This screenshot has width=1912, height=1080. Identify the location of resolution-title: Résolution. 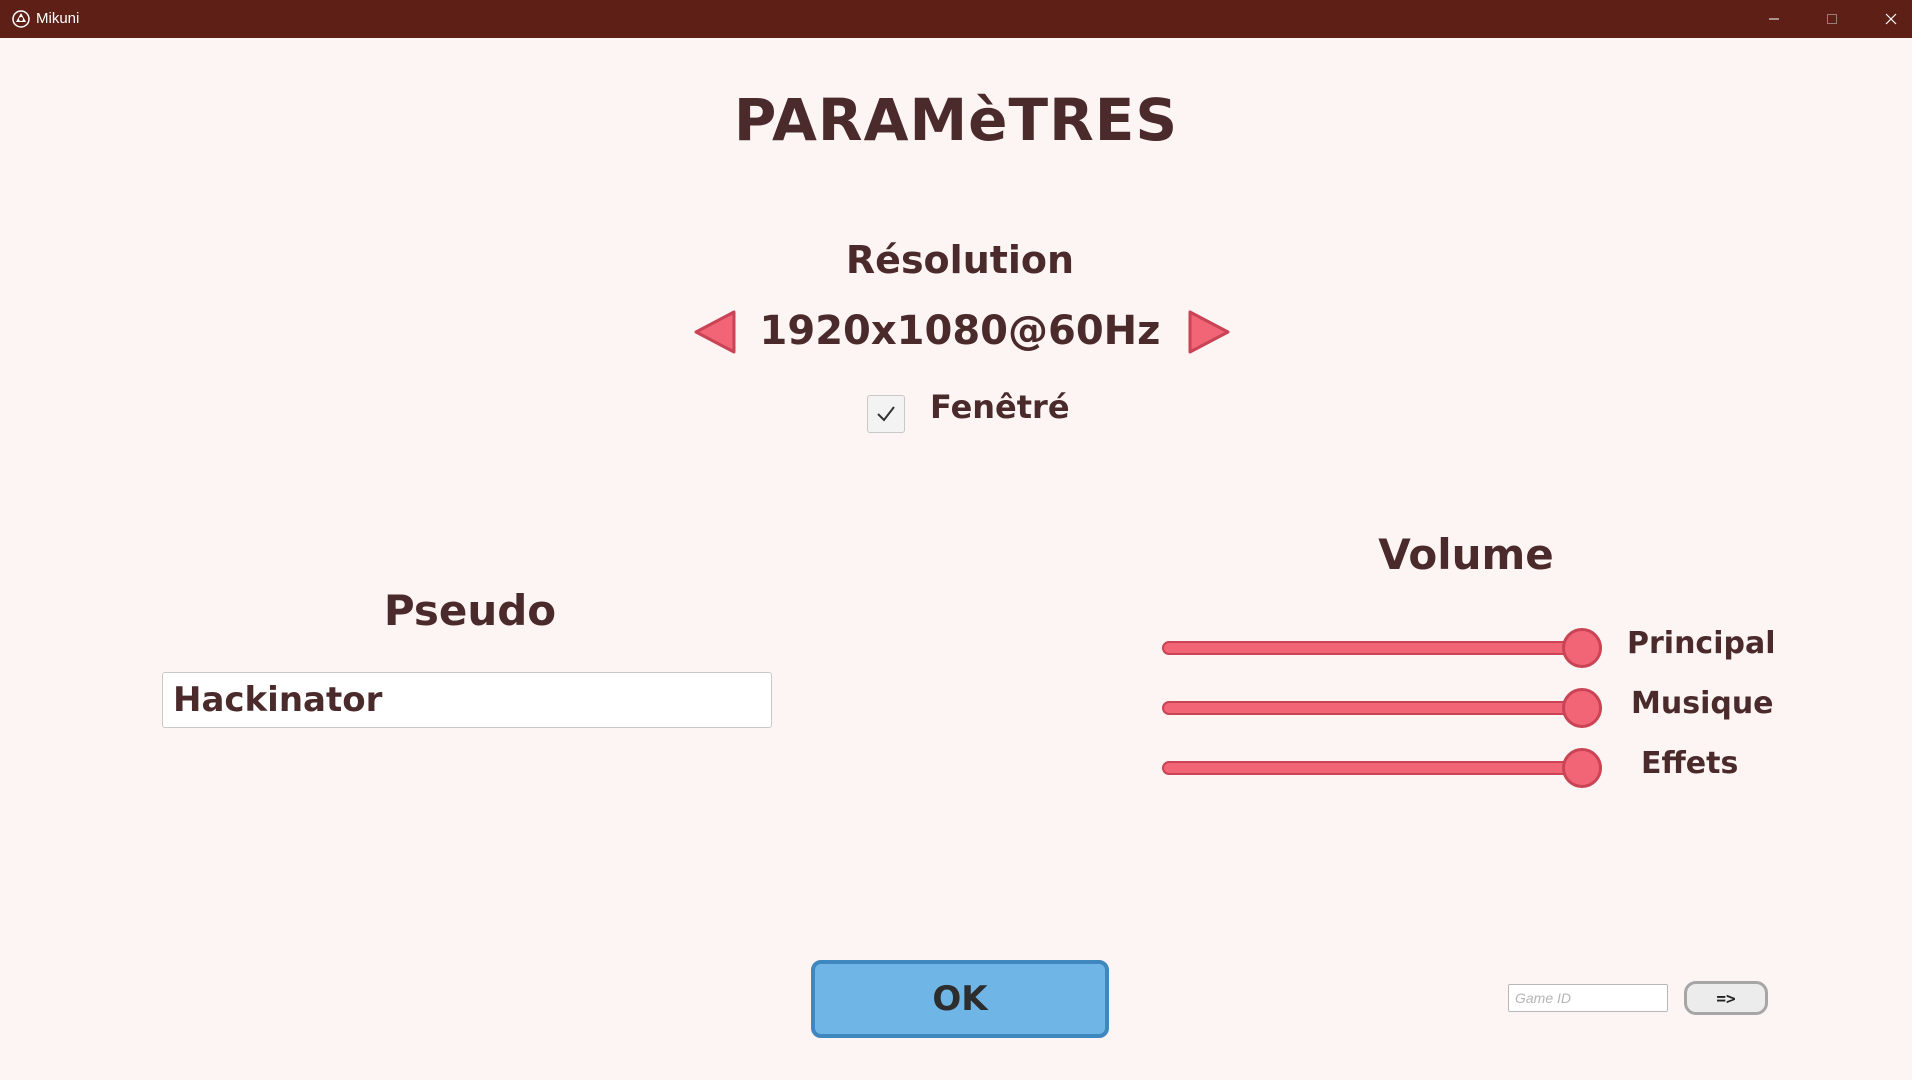
(960, 260).